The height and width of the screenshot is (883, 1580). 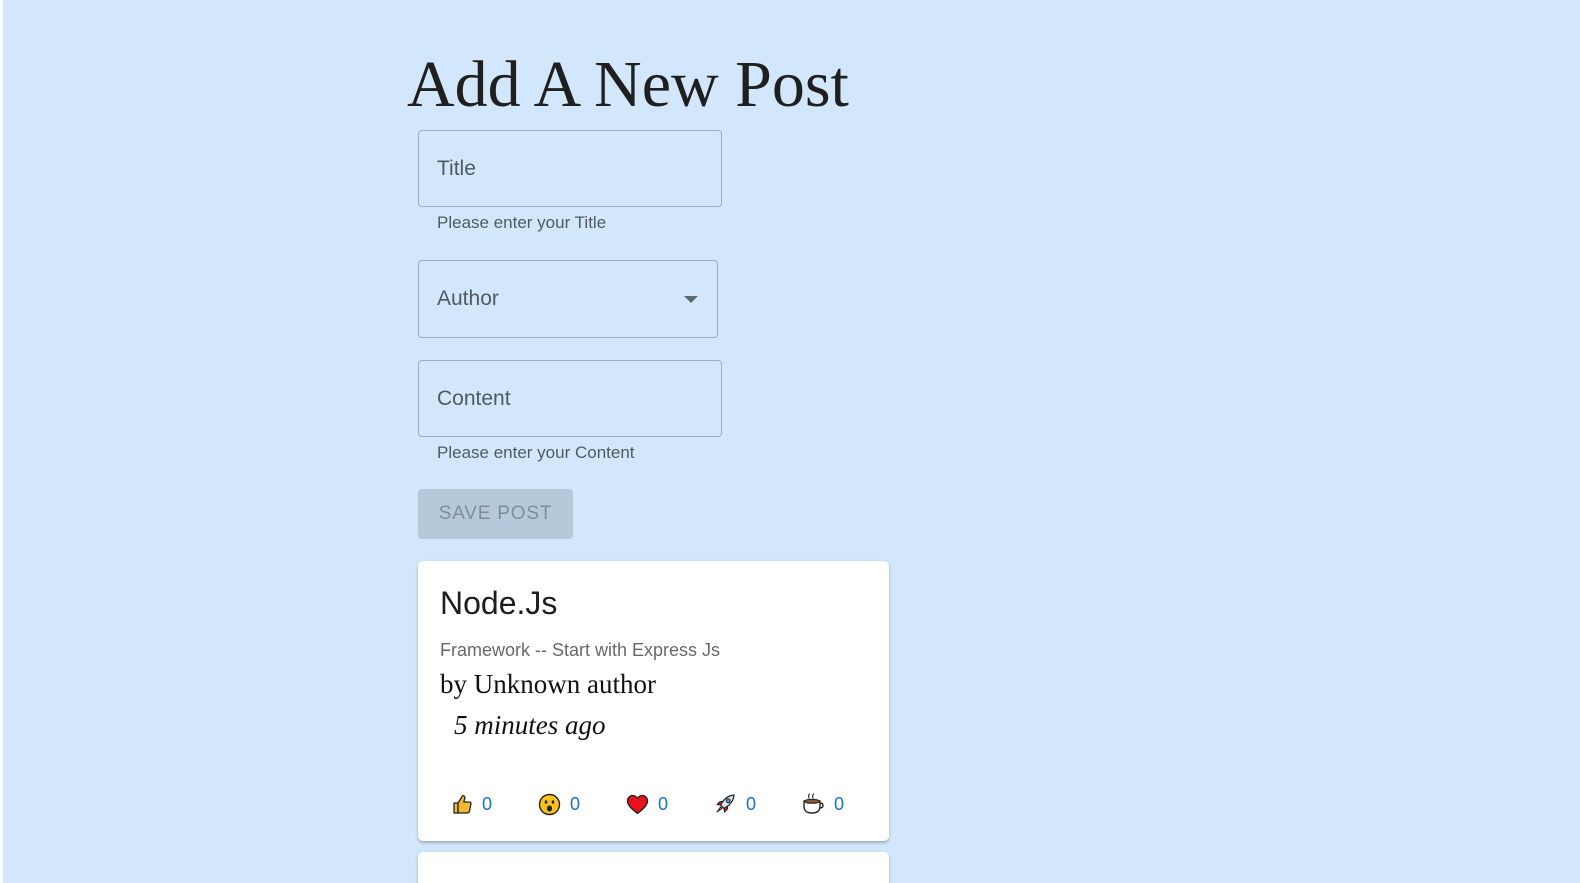 I want to click on heart-reaction-button: 0, so click(x=647, y=804).